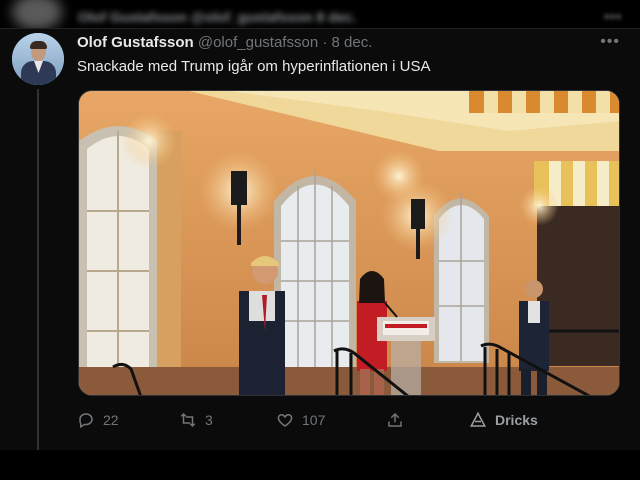 The image size is (640, 480). Describe the element at coordinates (38, 59) in the screenshot. I see `author-avatar` at that location.